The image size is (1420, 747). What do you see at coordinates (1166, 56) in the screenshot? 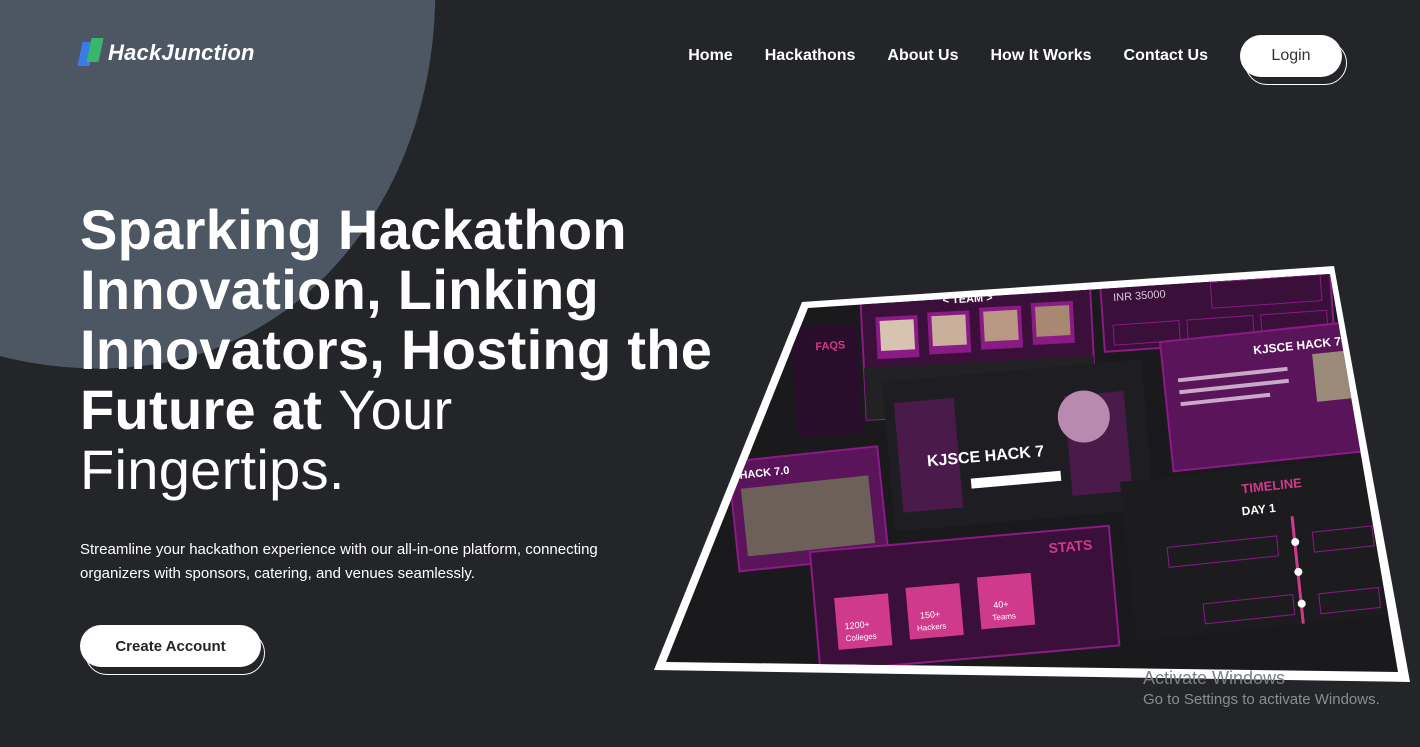
I see `nav-item-contact-us: Contact Us` at bounding box center [1166, 56].